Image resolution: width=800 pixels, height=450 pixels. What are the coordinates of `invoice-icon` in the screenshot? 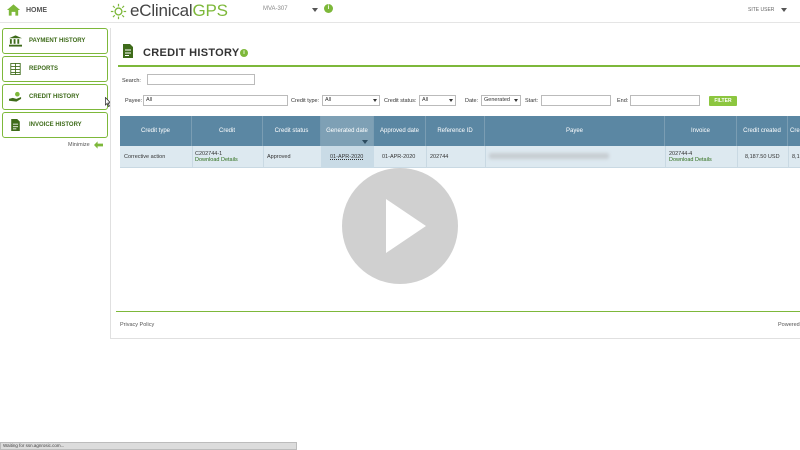 It's located at (15, 125).